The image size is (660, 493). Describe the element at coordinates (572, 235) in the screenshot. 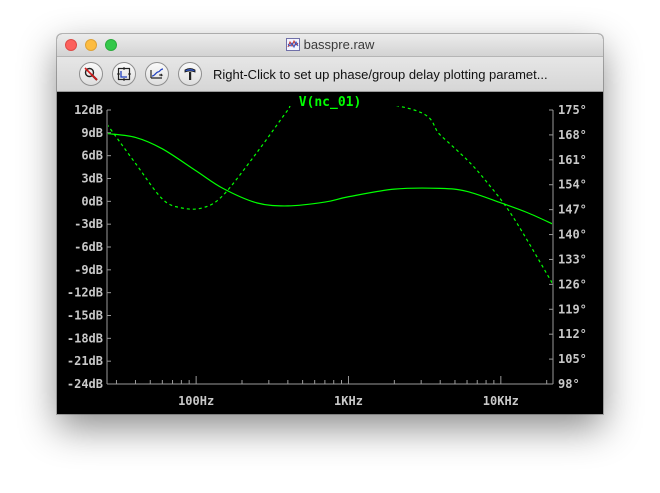

I see `right-tick-label: 140°` at that location.